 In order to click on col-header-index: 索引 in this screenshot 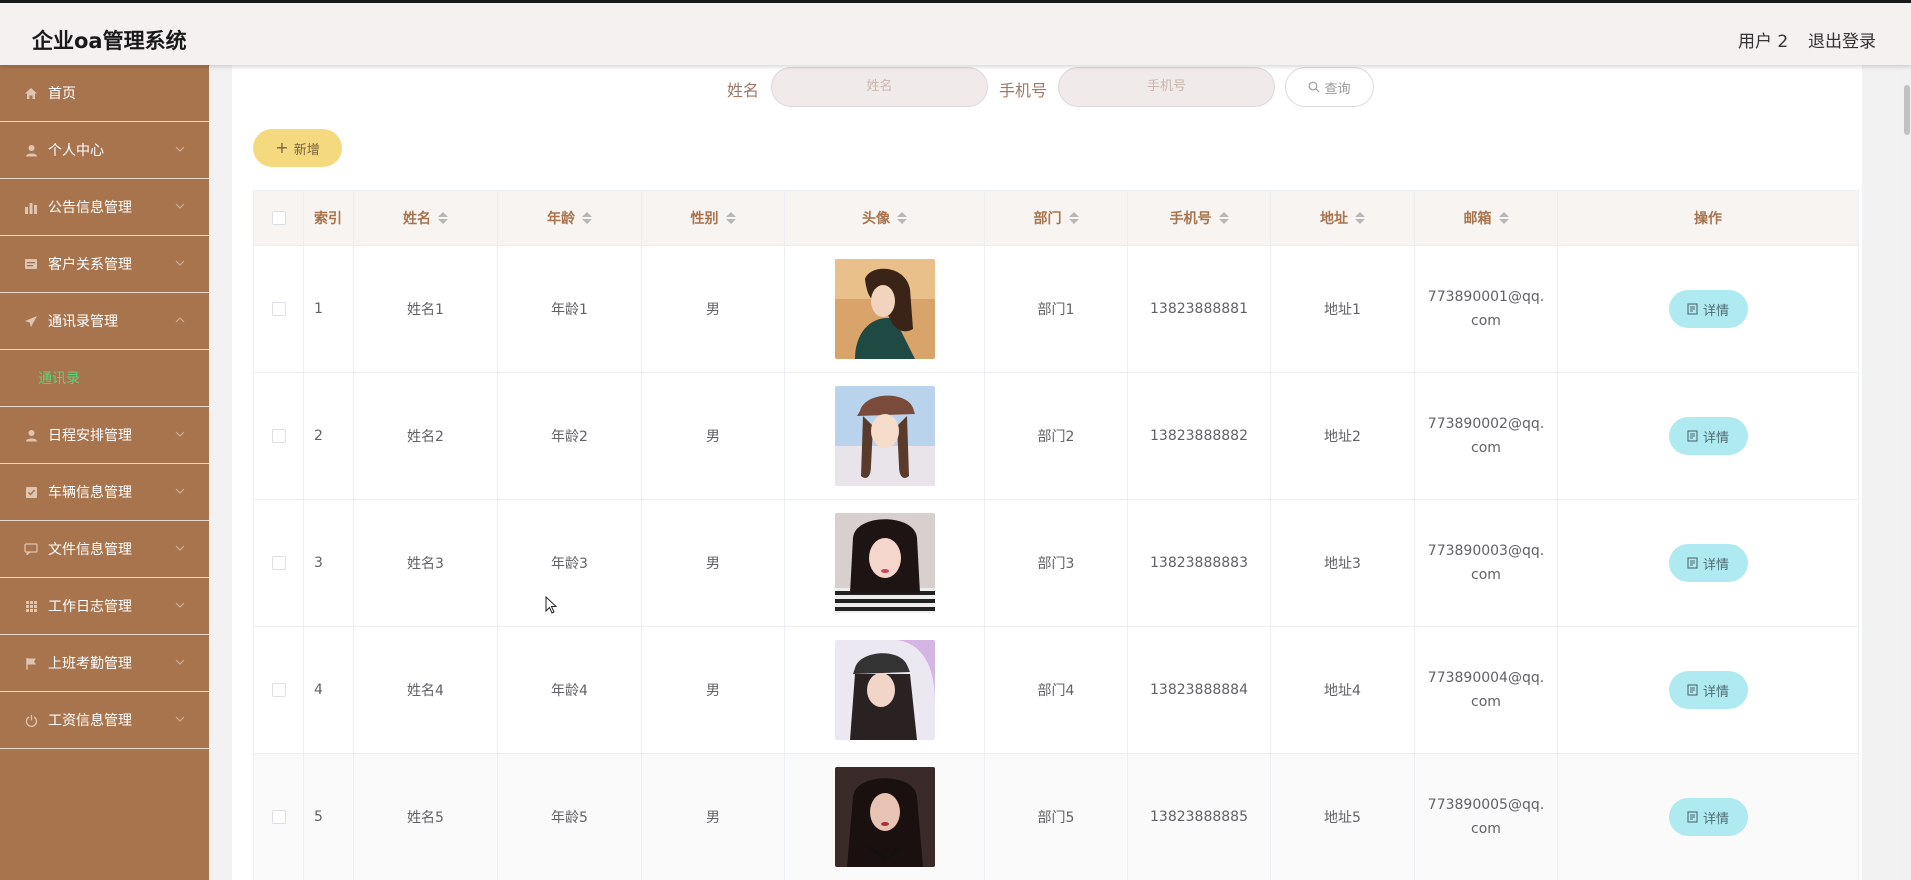, I will do `click(329, 218)`.